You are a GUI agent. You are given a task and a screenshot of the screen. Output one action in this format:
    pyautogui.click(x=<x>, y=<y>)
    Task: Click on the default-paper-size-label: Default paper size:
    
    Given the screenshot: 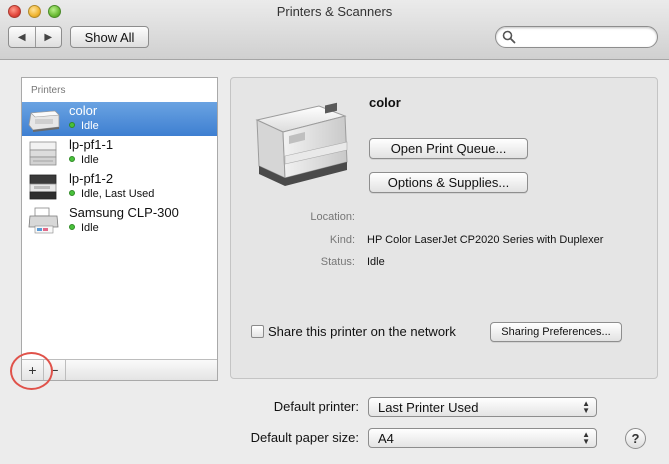 What is the action you would take?
    pyautogui.click(x=304, y=437)
    